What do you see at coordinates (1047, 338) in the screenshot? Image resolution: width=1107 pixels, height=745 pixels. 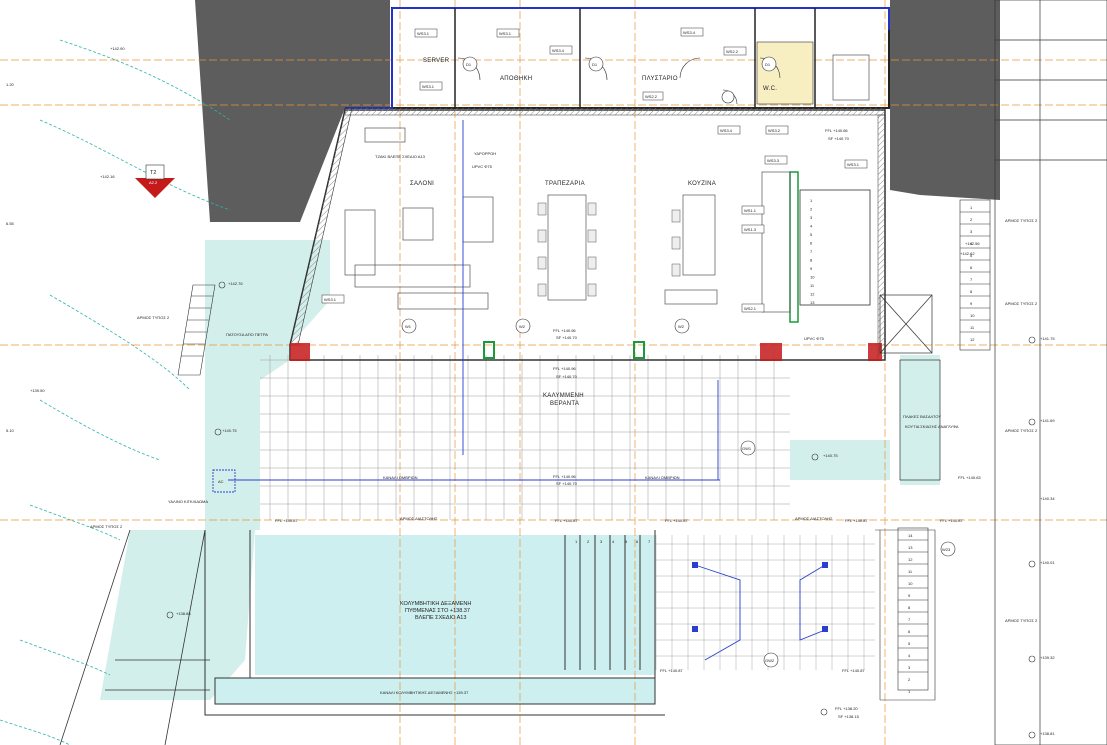 I see `svg-text: +141.75` at bounding box center [1047, 338].